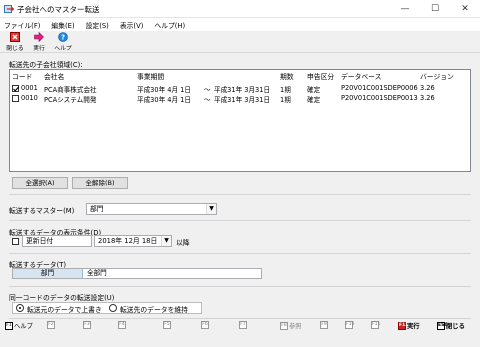  I want to click on cell-name: PCA商事株式会社, so click(70, 90).